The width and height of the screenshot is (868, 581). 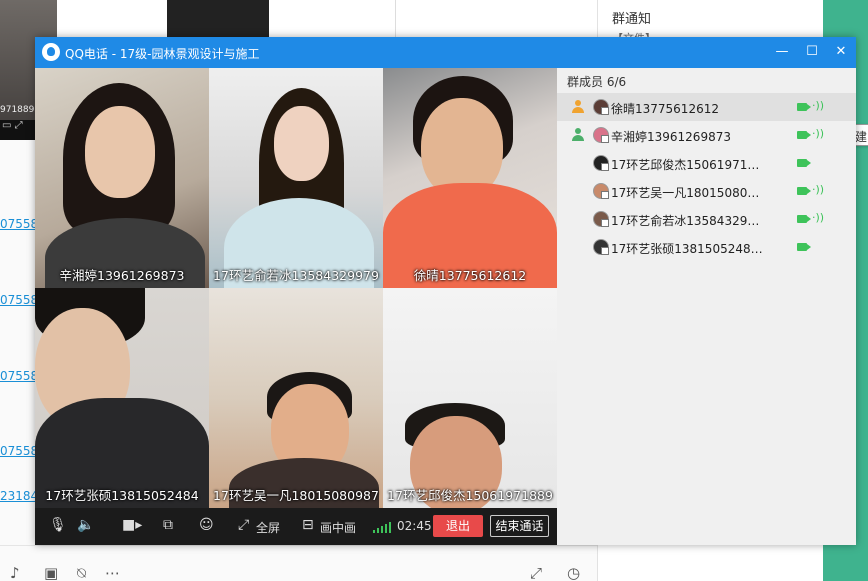 What do you see at coordinates (665, 109) in the screenshot?
I see `member-name: 徐晴13775612612` at bounding box center [665, 109].